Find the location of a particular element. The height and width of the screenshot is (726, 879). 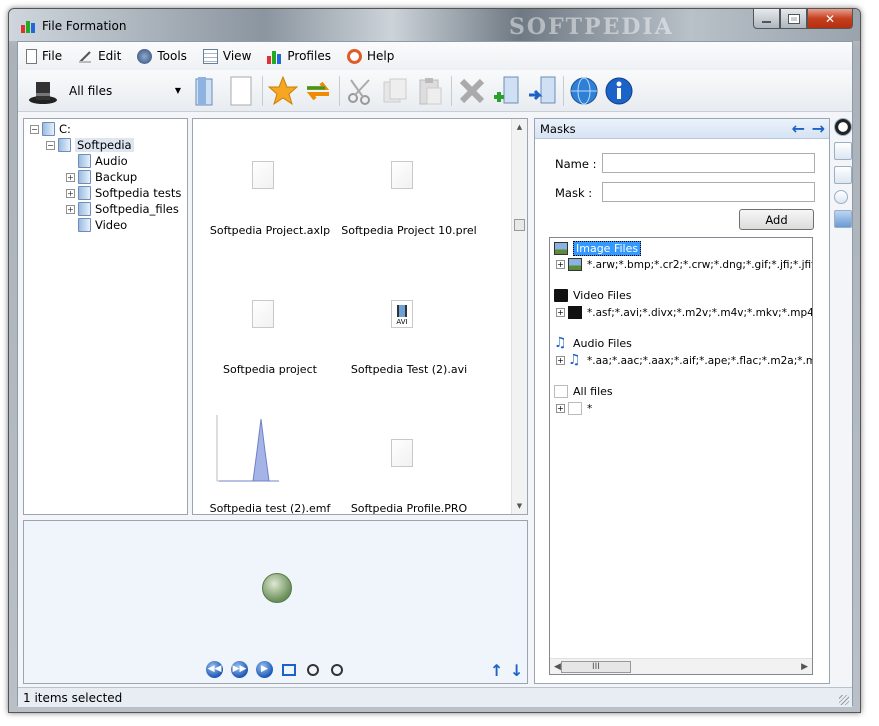

cut-button is located at coordinates (360, 91).